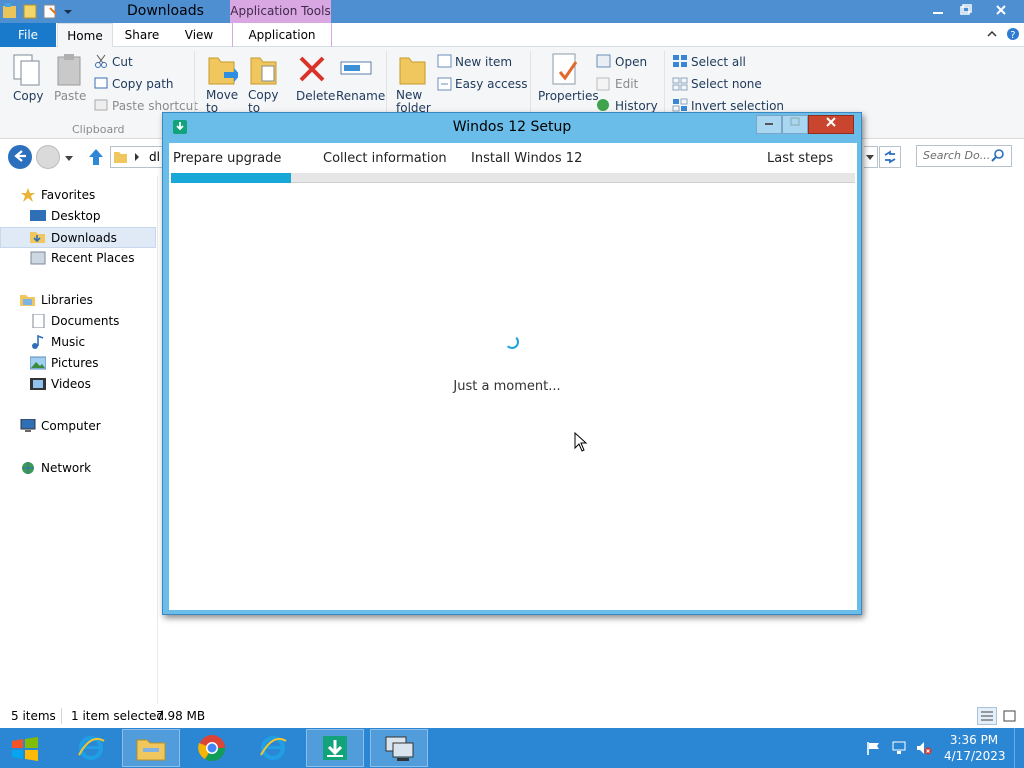 The height and width of the screenshot is (768, 1024). Describe the element at coordinates (795, 124) in the screenshot. I see `setup-maximize-button` at that location.